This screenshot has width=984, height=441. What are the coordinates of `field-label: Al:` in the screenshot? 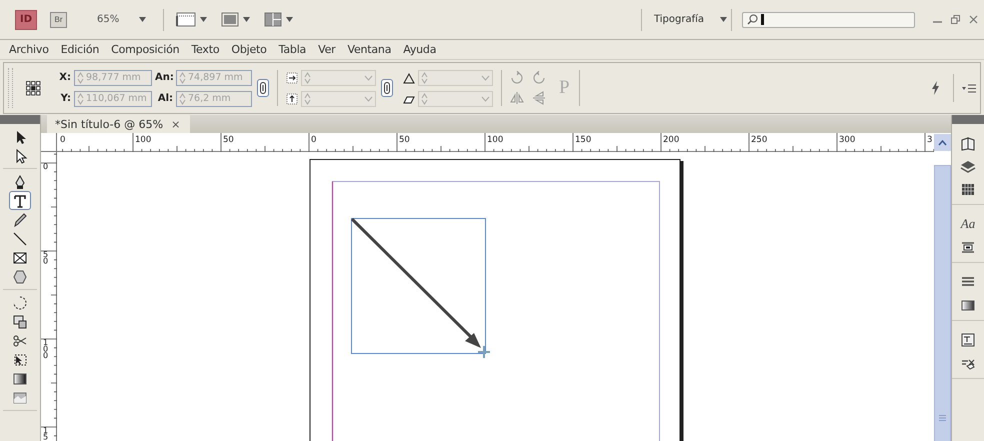 It's located at (164, 98).